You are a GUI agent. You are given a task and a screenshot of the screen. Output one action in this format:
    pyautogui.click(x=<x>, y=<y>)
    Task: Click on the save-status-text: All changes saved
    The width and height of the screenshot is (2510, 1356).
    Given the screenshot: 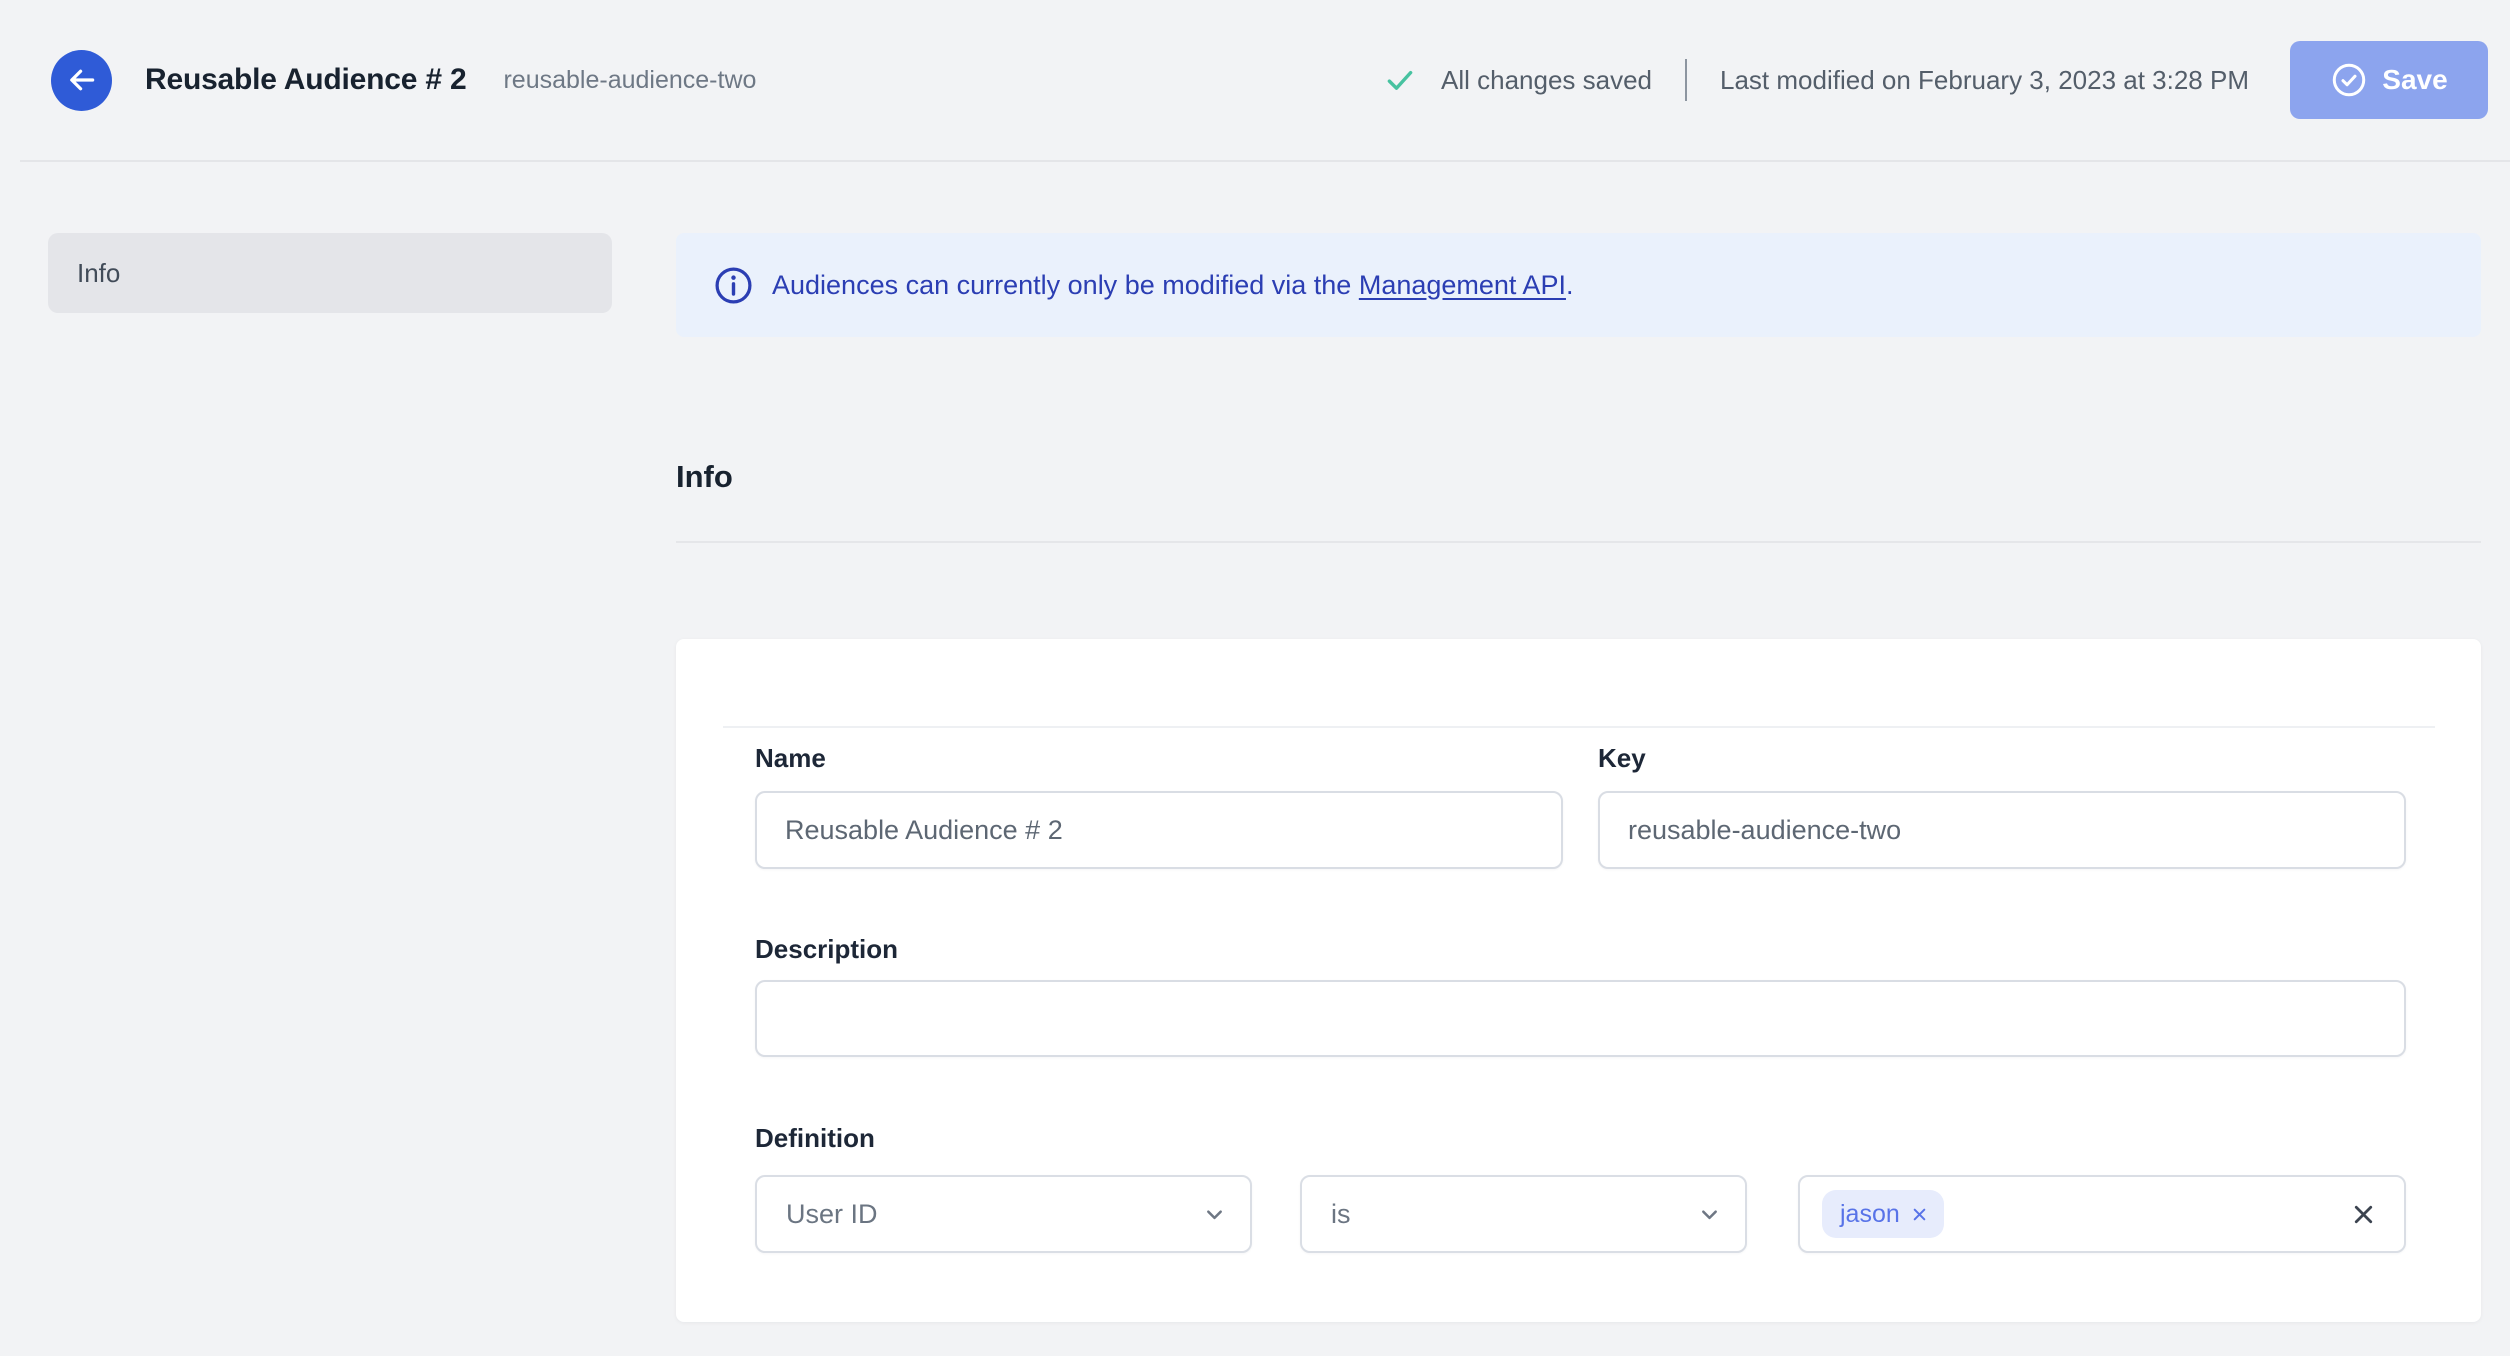 What is the action you would take?
    pyautogui.click(x=1546, y=79)
    